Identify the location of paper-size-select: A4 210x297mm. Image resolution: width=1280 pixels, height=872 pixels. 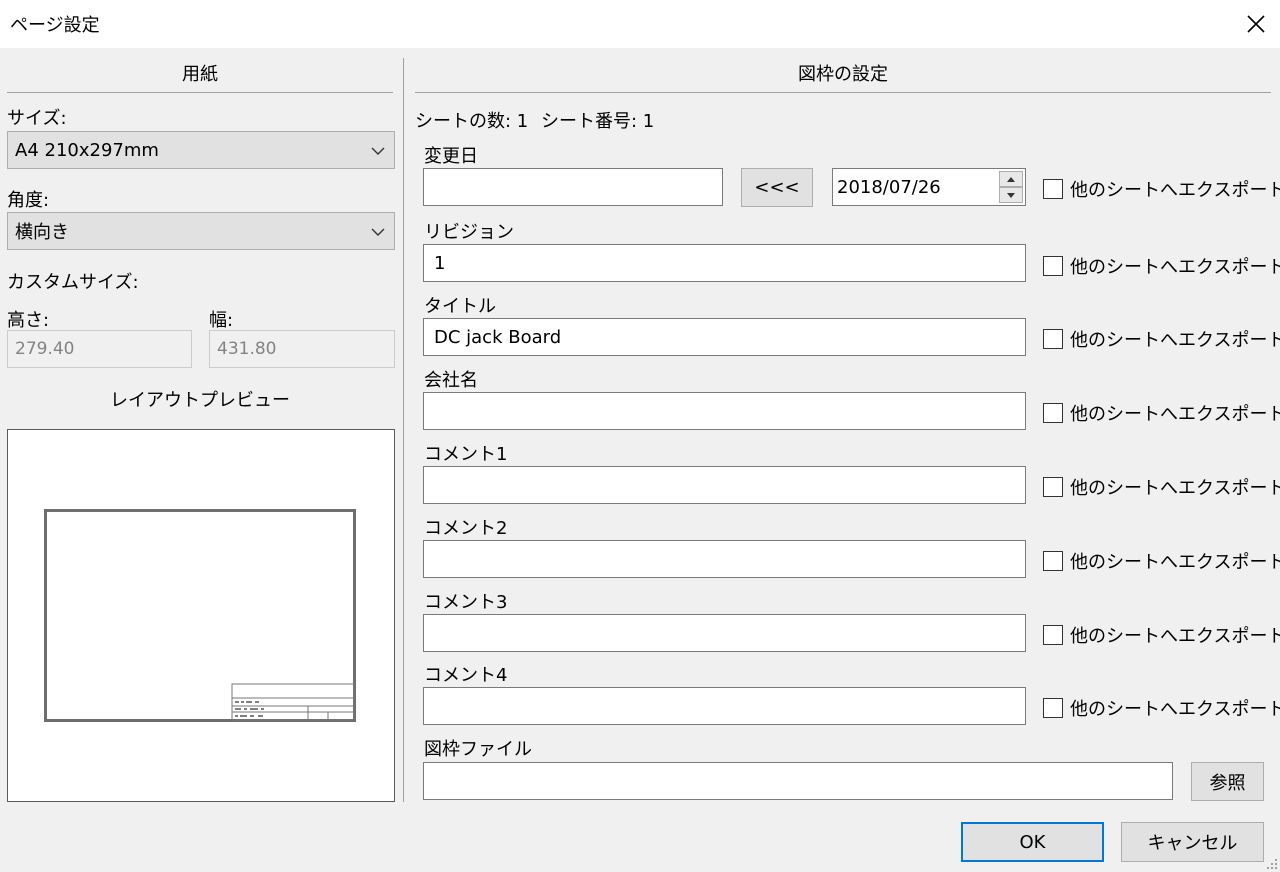
(201, 150).